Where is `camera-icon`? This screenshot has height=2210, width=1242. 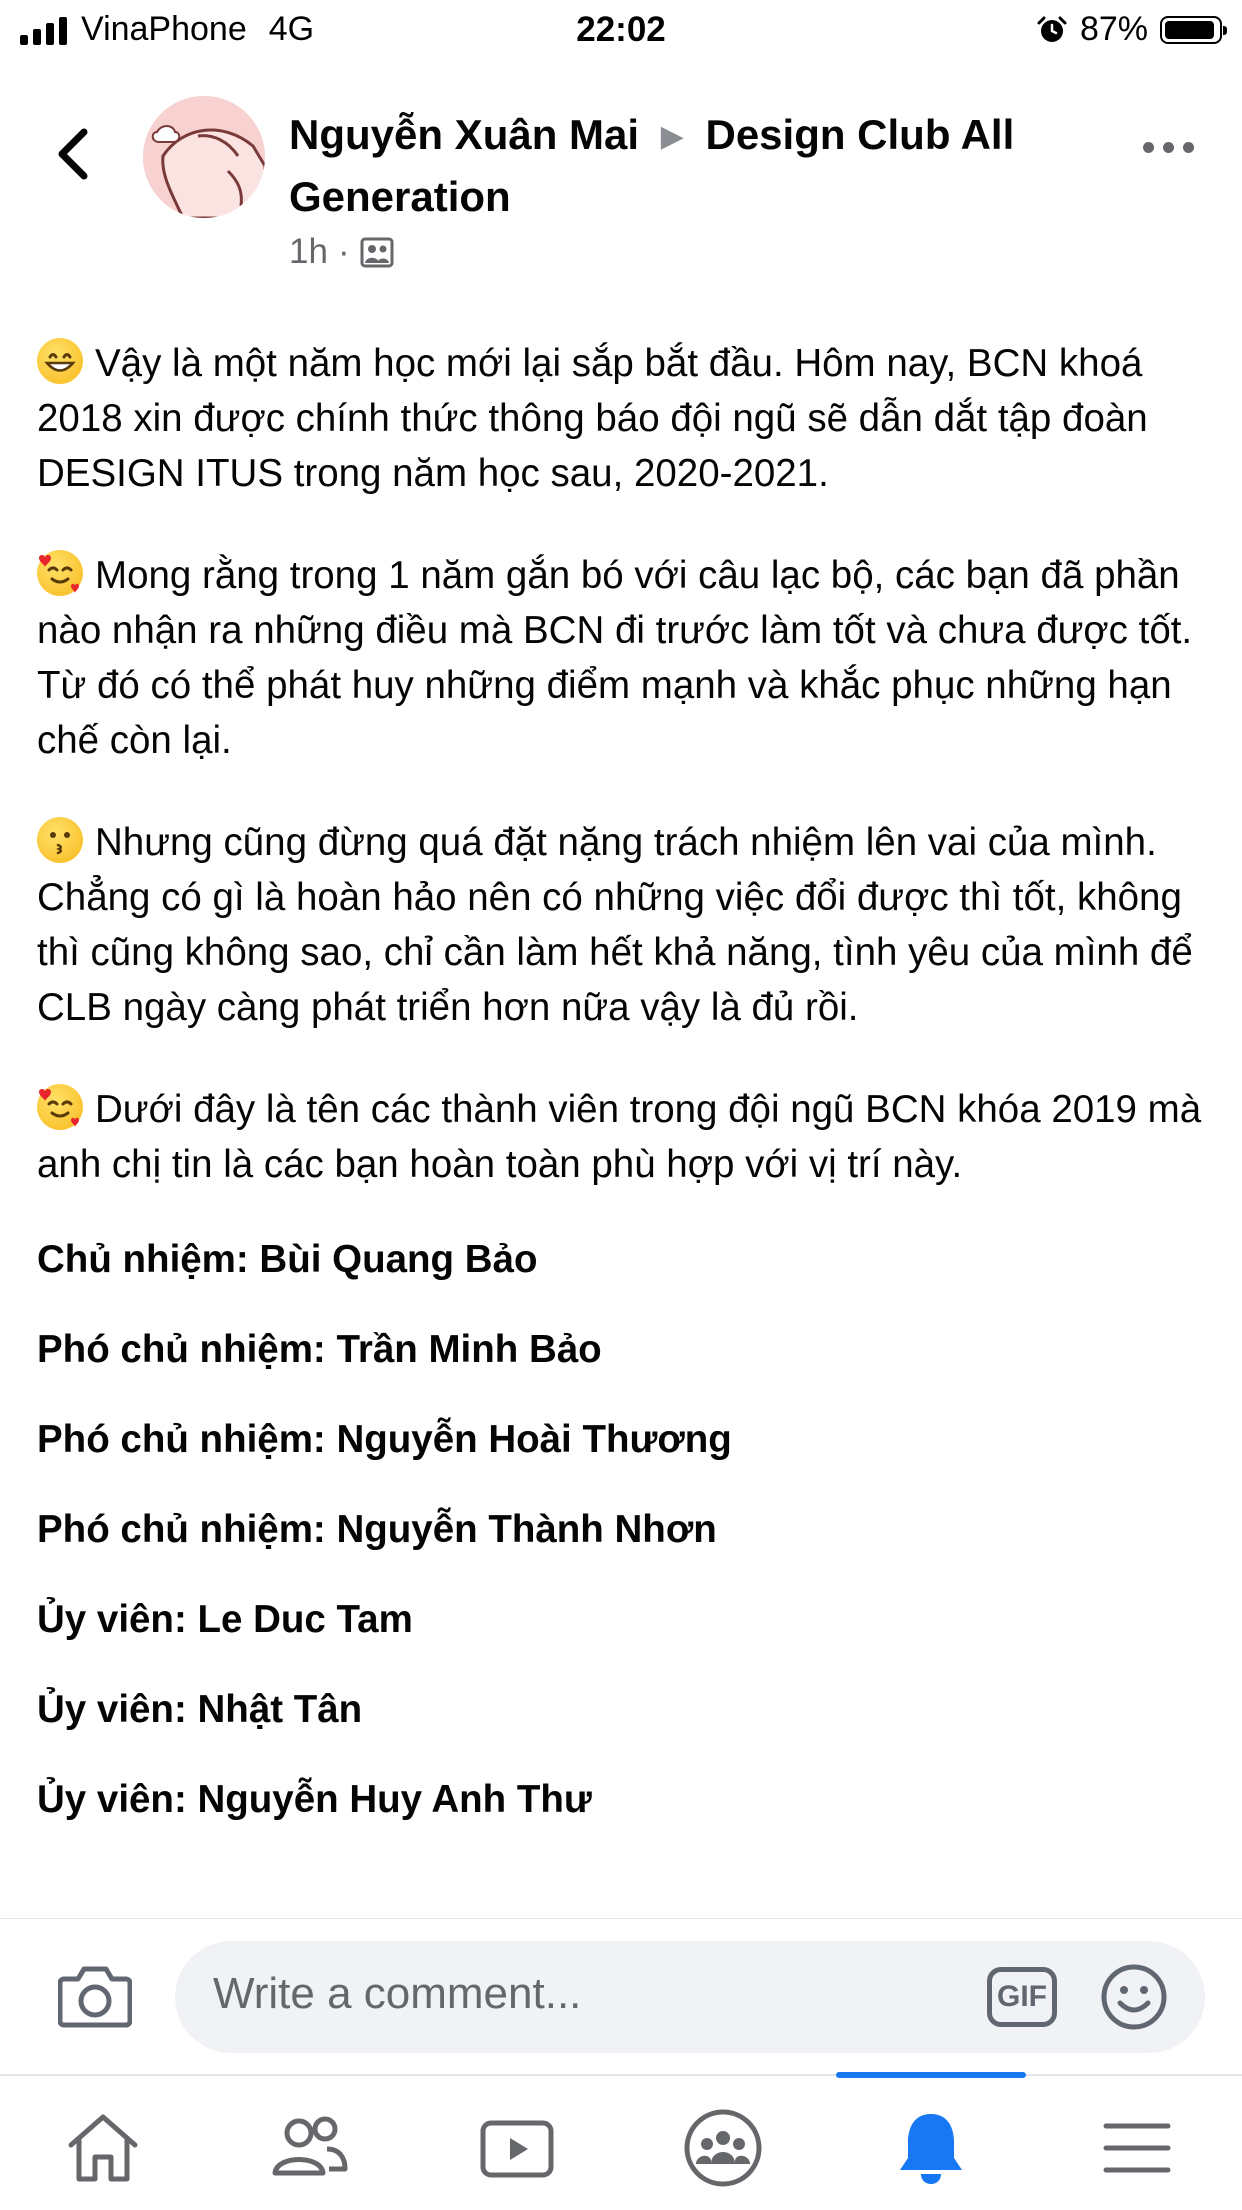 camera-icon is located at coordinates (95, 1997).